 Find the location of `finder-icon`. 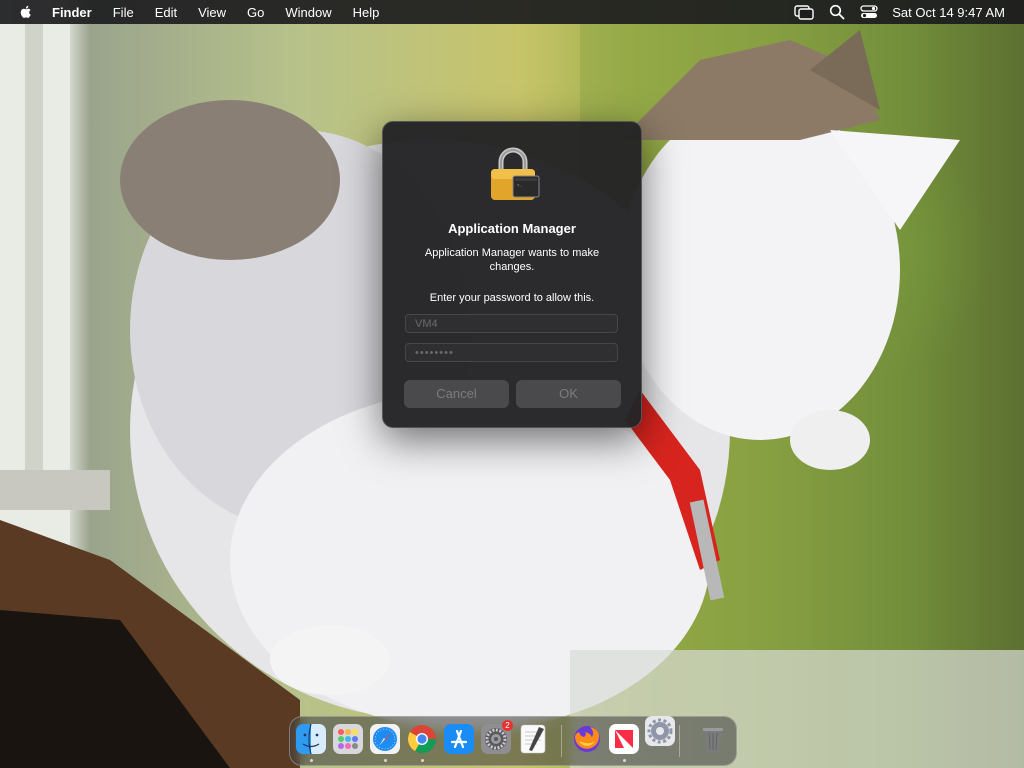

finder-icon is located at coordinates (311, 739).